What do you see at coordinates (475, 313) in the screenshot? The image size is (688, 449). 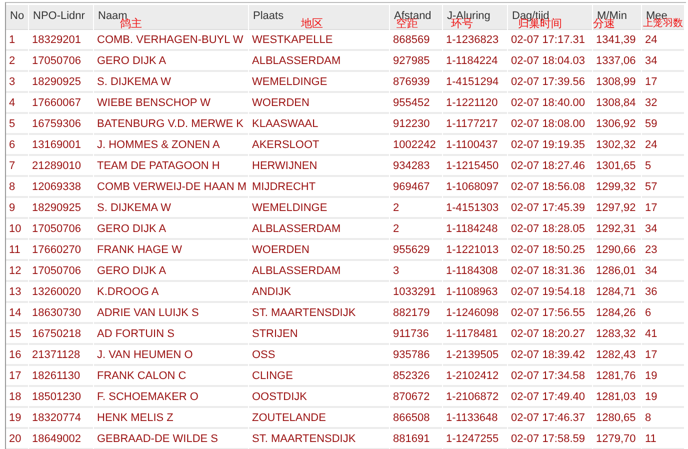 I see `table-cell: 1-1246098` at bounding box center [475, 313].